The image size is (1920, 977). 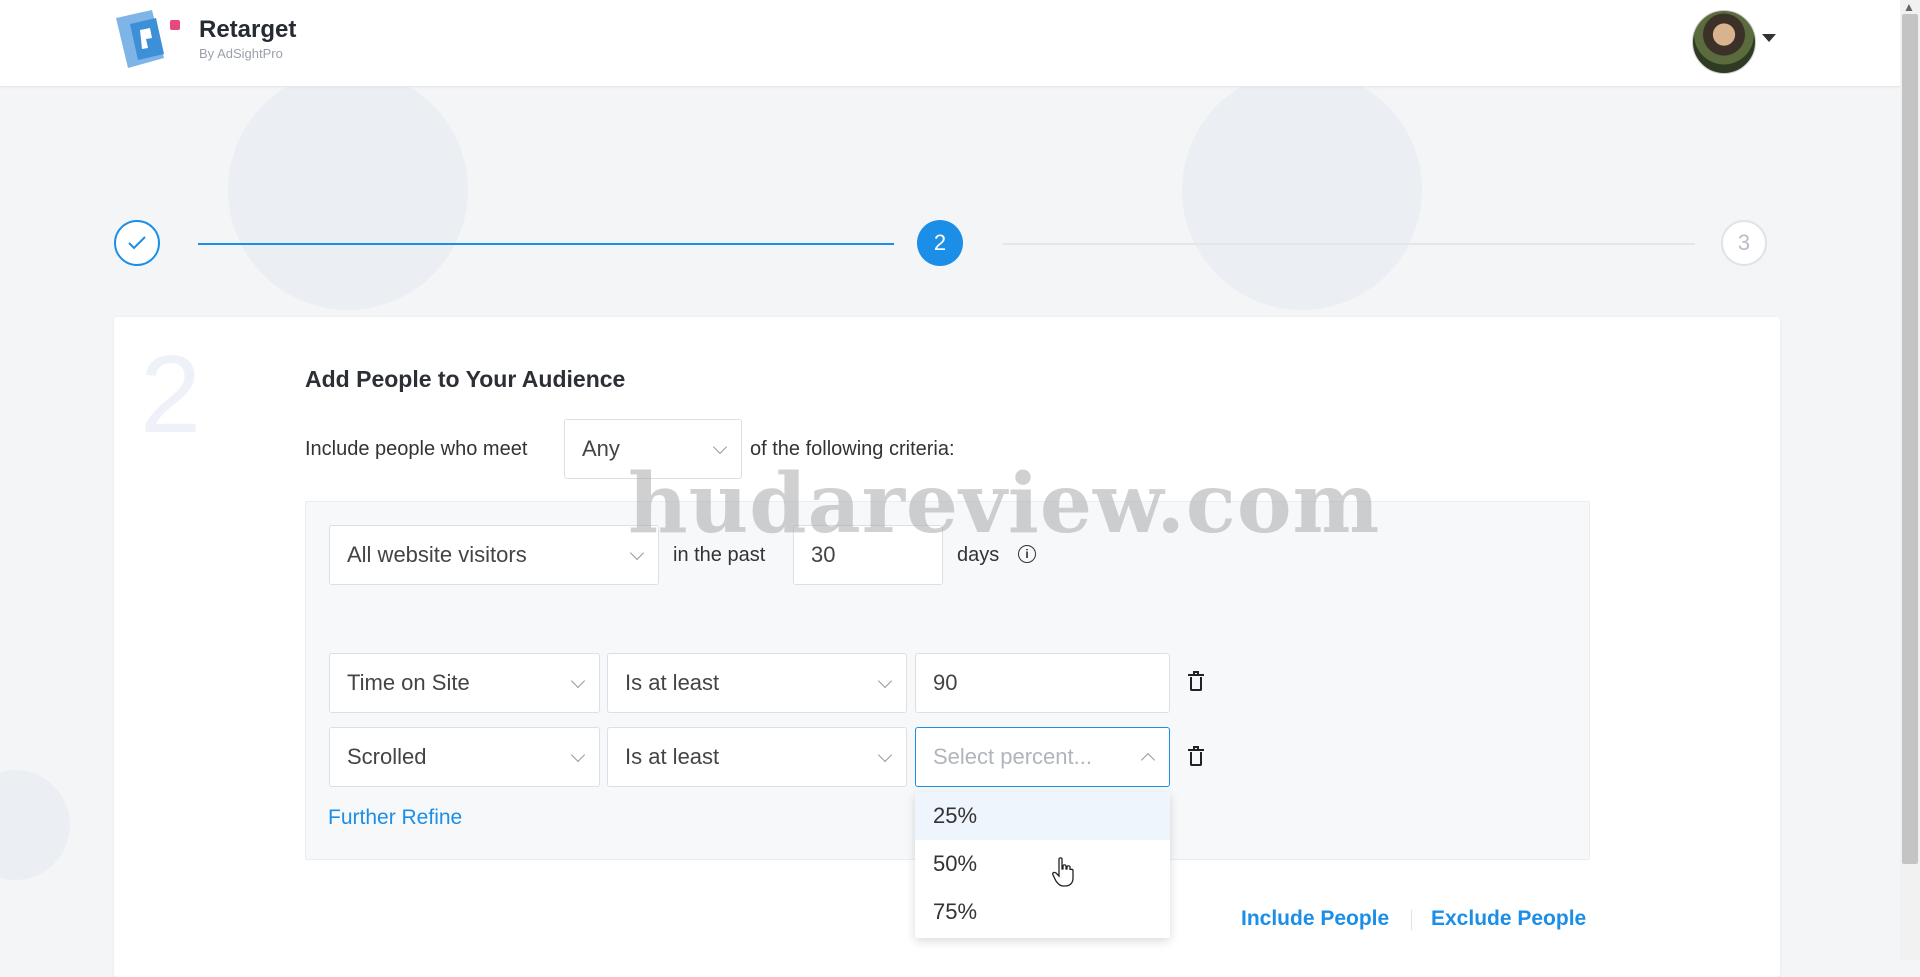 I want to click on in-the-past-label: in the past, so click(x=719, y=555).